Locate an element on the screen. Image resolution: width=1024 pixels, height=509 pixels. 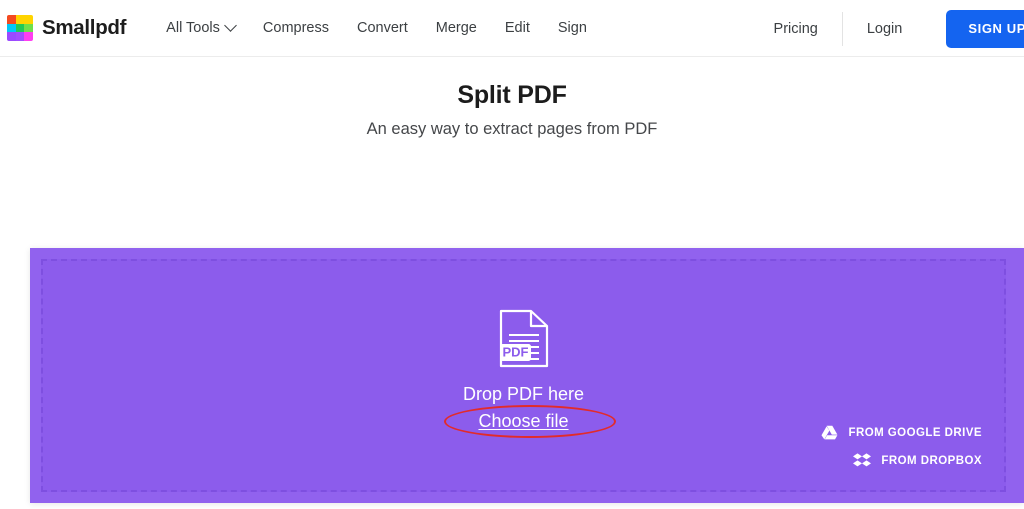
nav-item-label: Merge is located at coordinates (456, 28).